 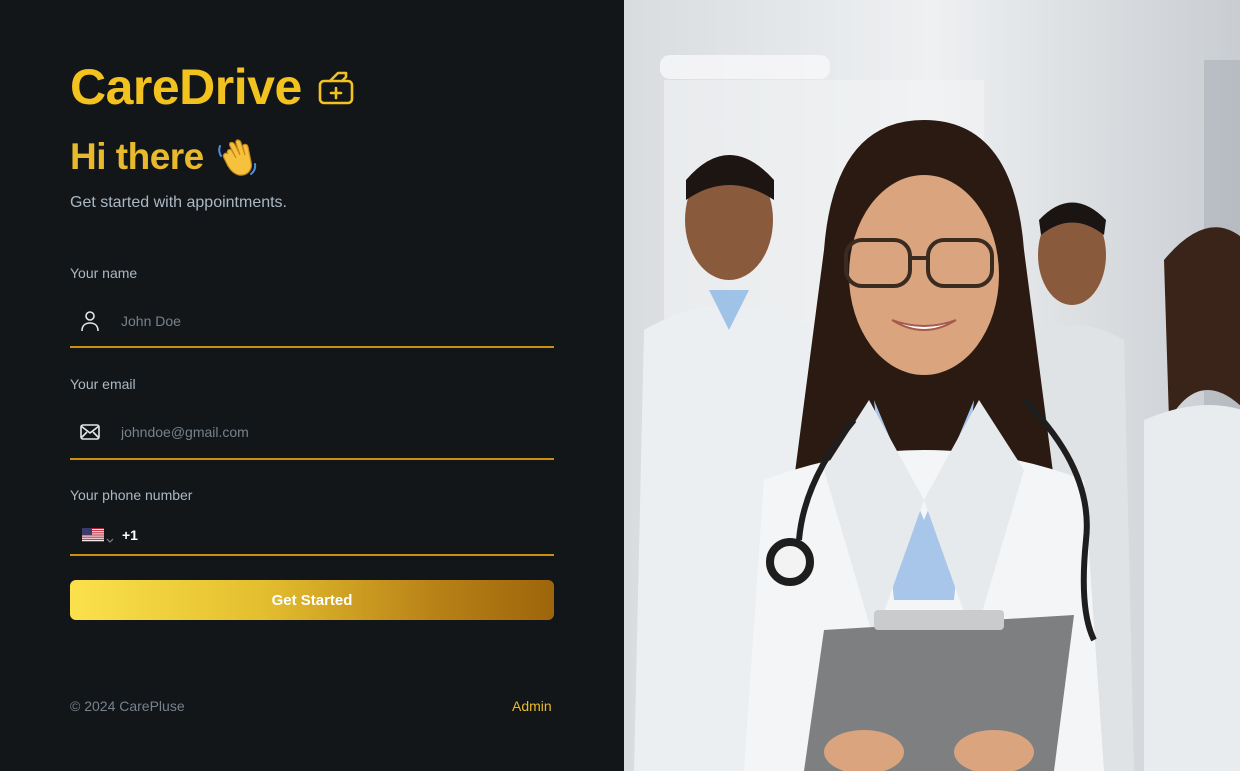 I want to click on brand-logo: CareDrive, so click(x=213, y=87).